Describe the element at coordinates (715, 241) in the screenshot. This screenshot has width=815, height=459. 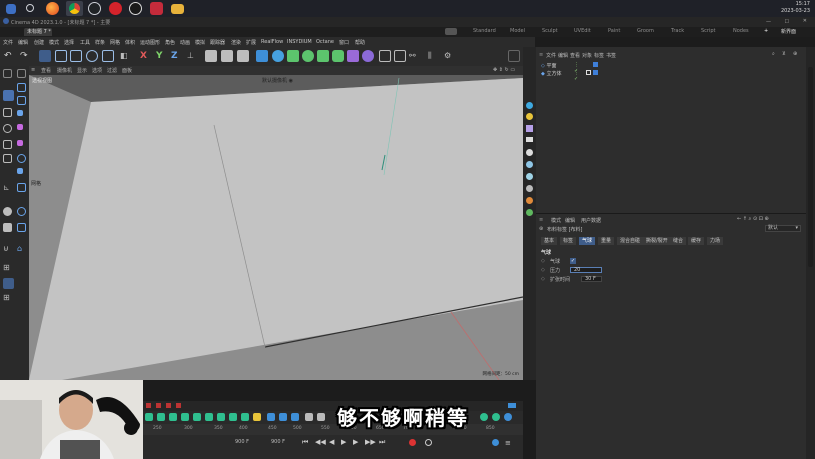
I see `attr-tab-forces: 力场` at that location.